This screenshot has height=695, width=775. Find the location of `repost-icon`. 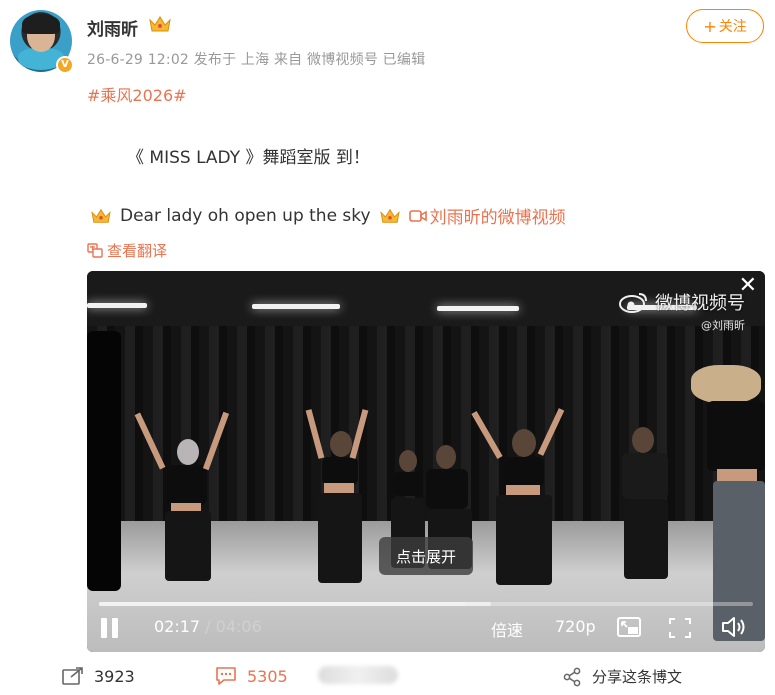

repost-icon is located at coordinates (72, 676).